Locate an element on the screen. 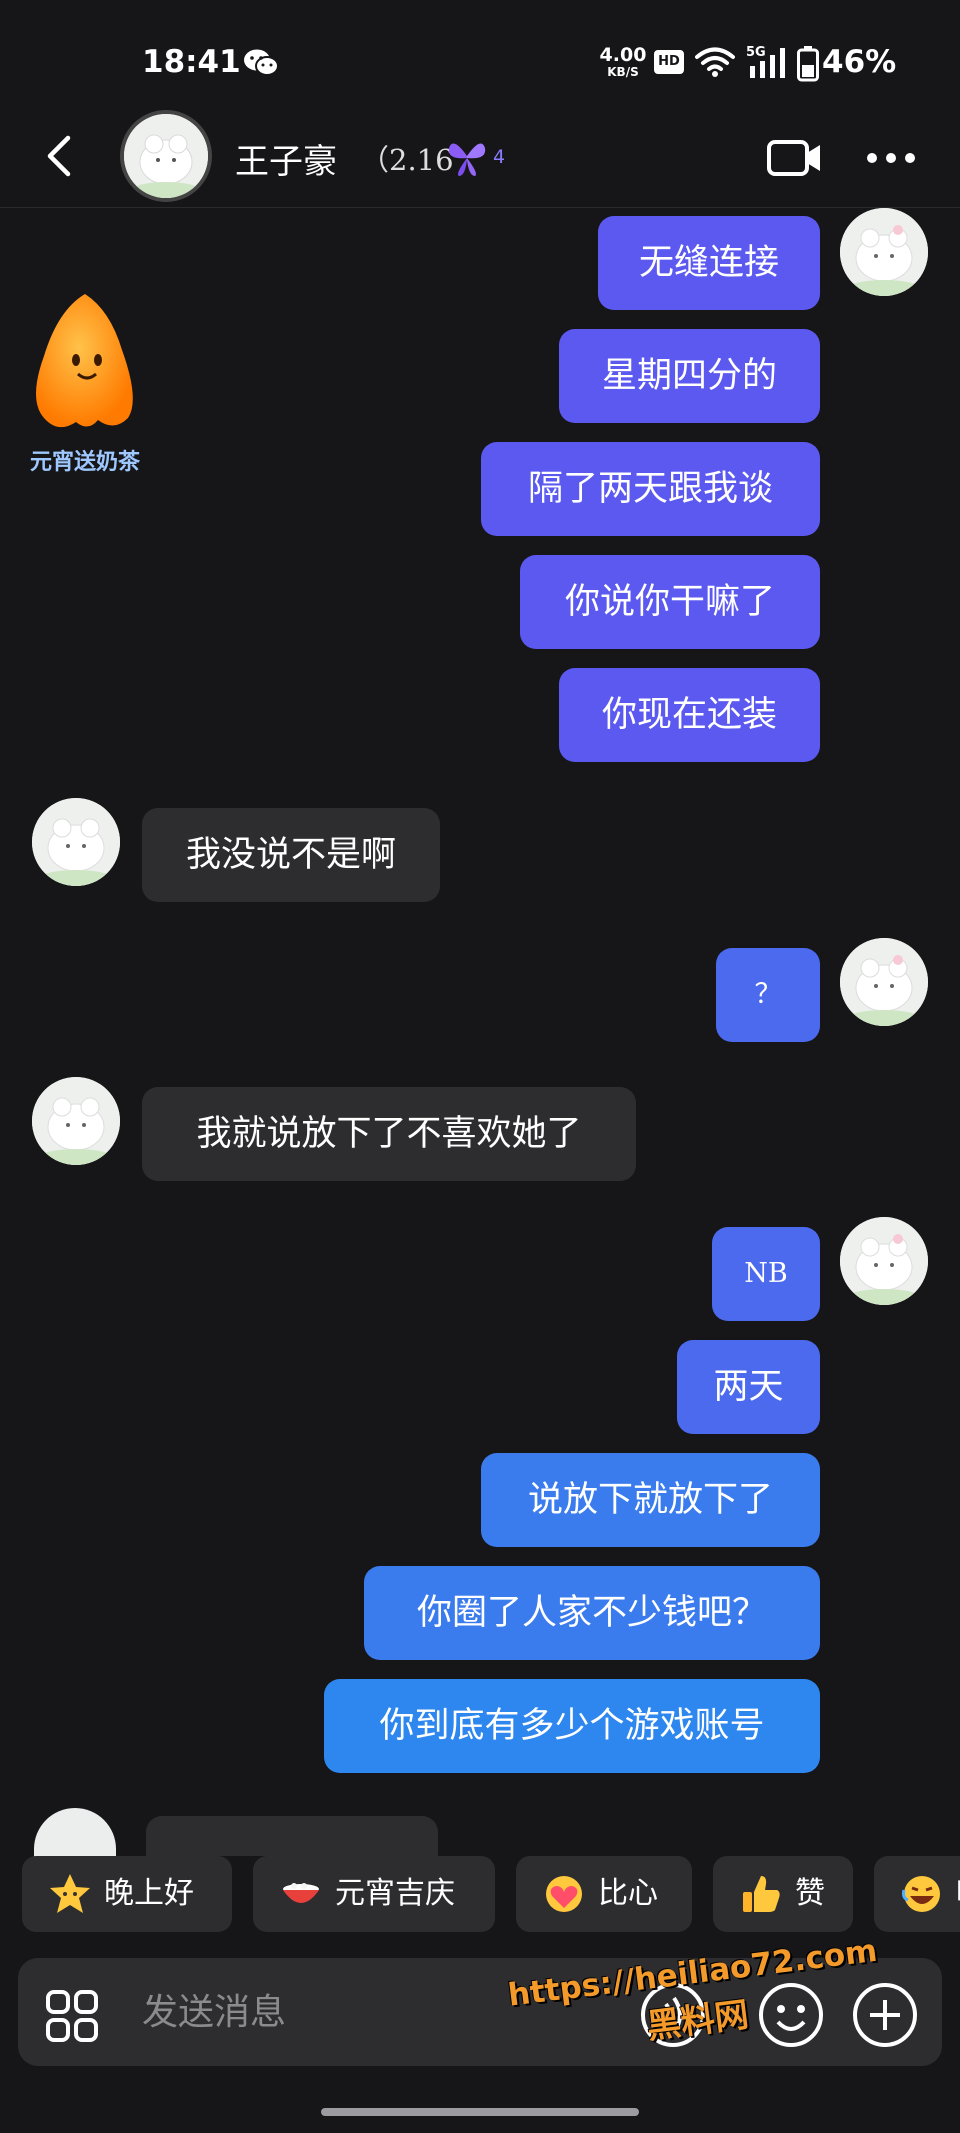  outgoing-message: 无缝连接 is located at coordinates (709, 263).